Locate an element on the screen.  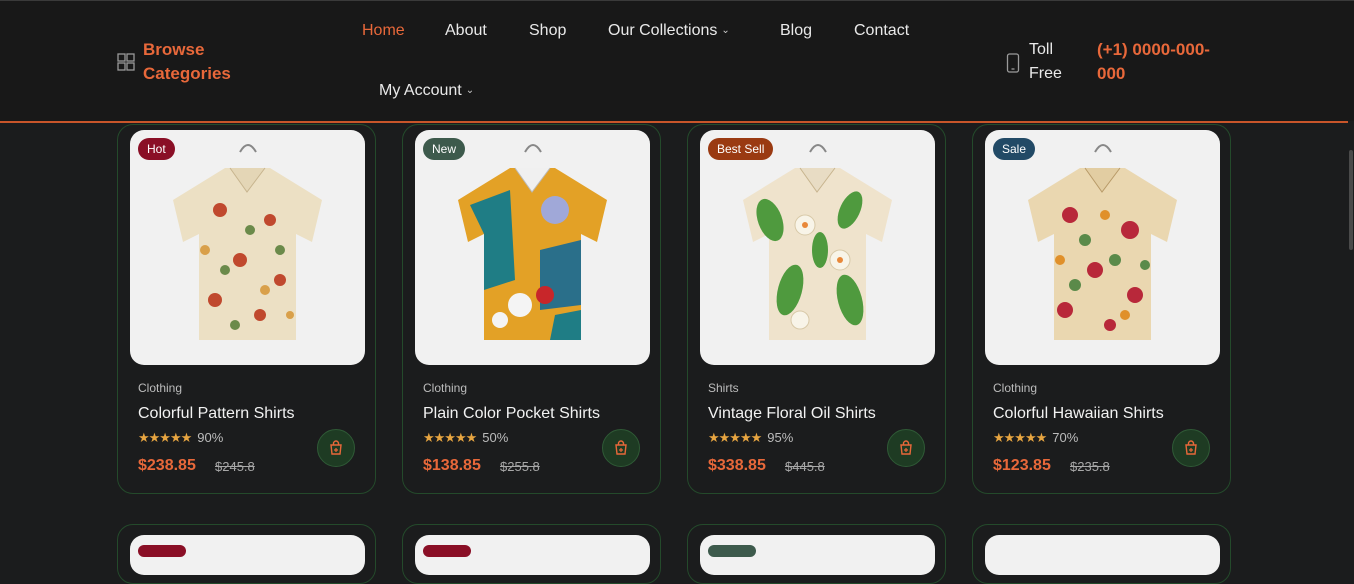
product-category: Shirts is located at coordinates (723, 388).